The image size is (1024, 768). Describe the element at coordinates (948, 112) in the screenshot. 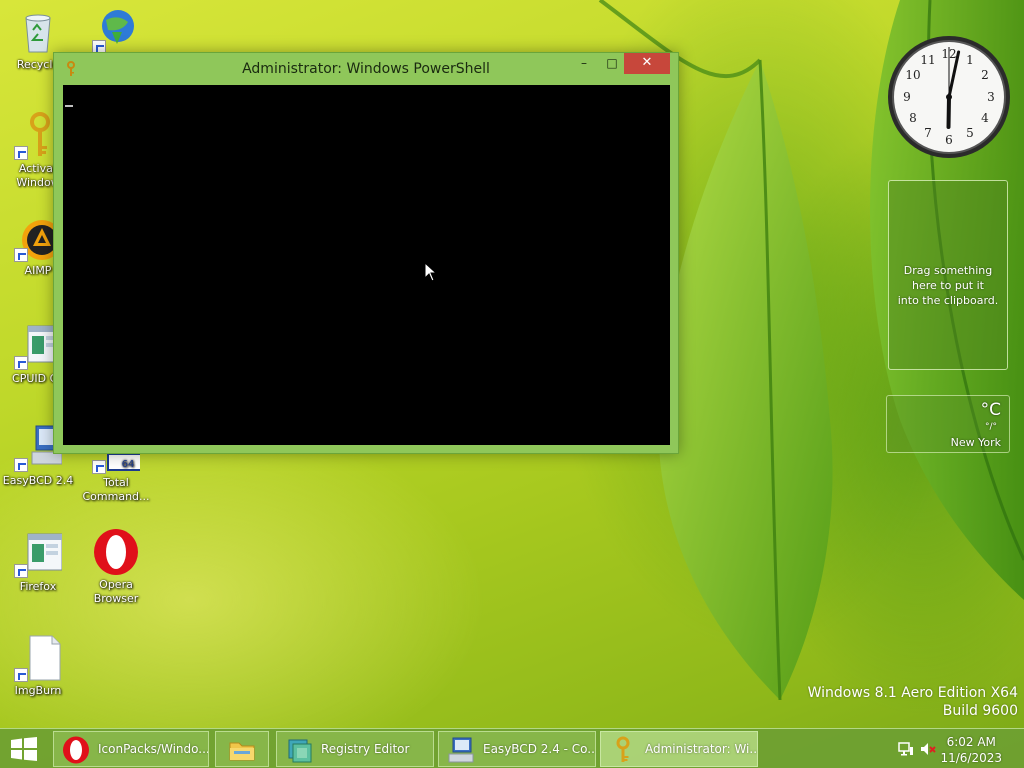

I see `clock-hour-hand` at that location.